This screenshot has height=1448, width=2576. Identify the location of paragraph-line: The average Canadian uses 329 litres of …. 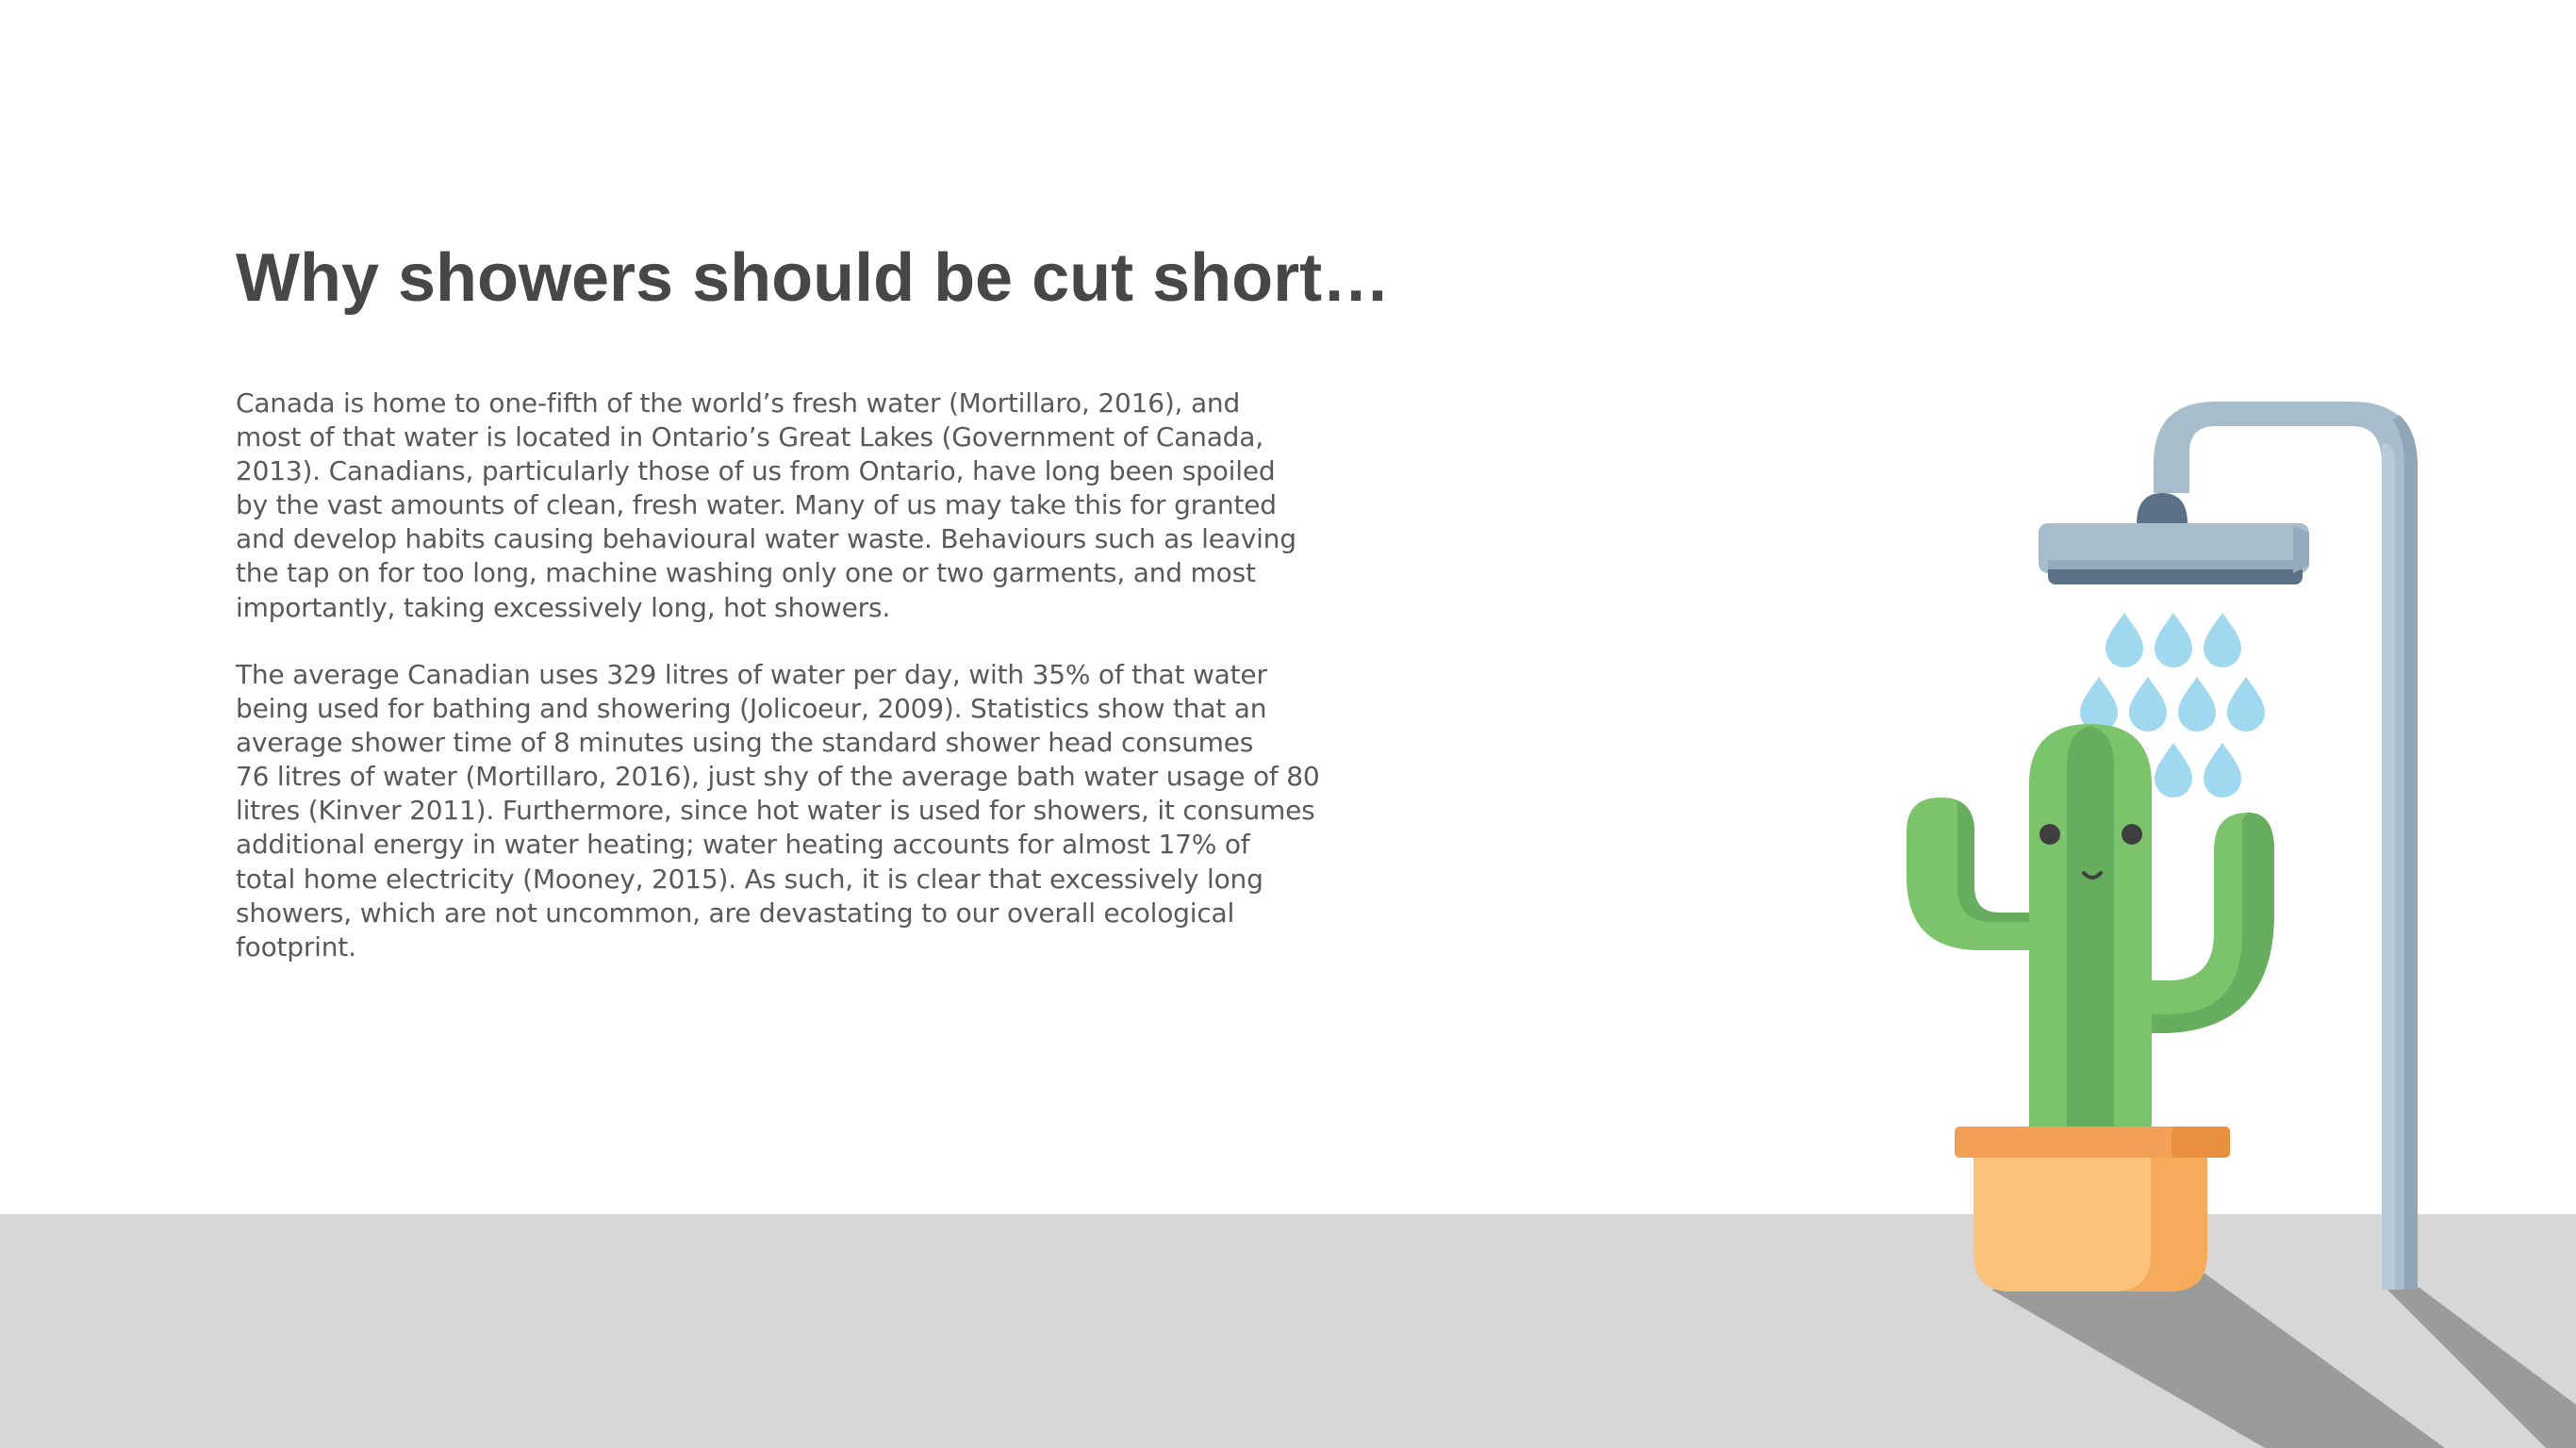
(751, 674).